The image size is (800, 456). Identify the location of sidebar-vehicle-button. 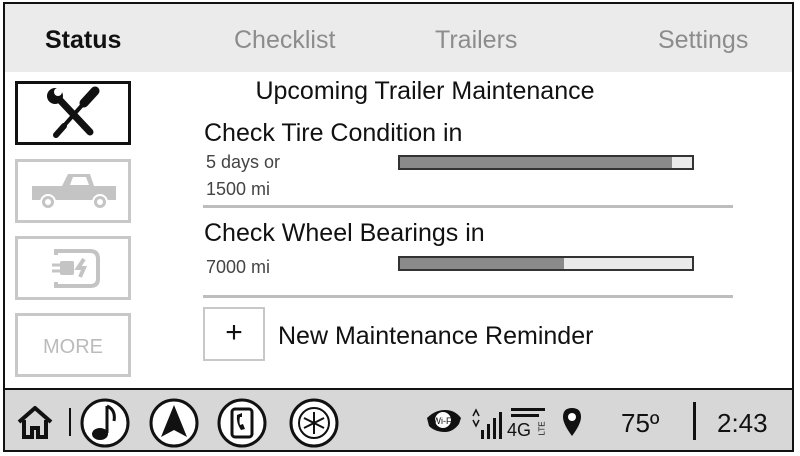
(73, 191).